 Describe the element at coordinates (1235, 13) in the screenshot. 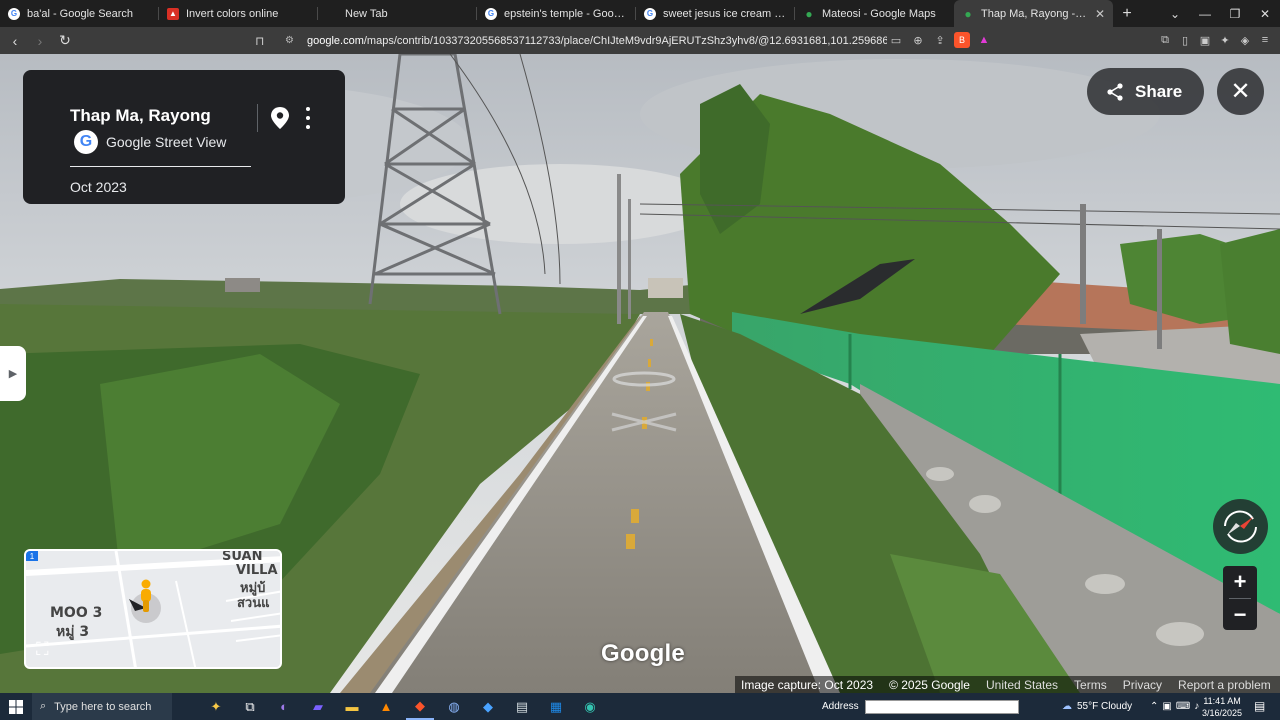

I see `maximize-icon: ❐` at that location.